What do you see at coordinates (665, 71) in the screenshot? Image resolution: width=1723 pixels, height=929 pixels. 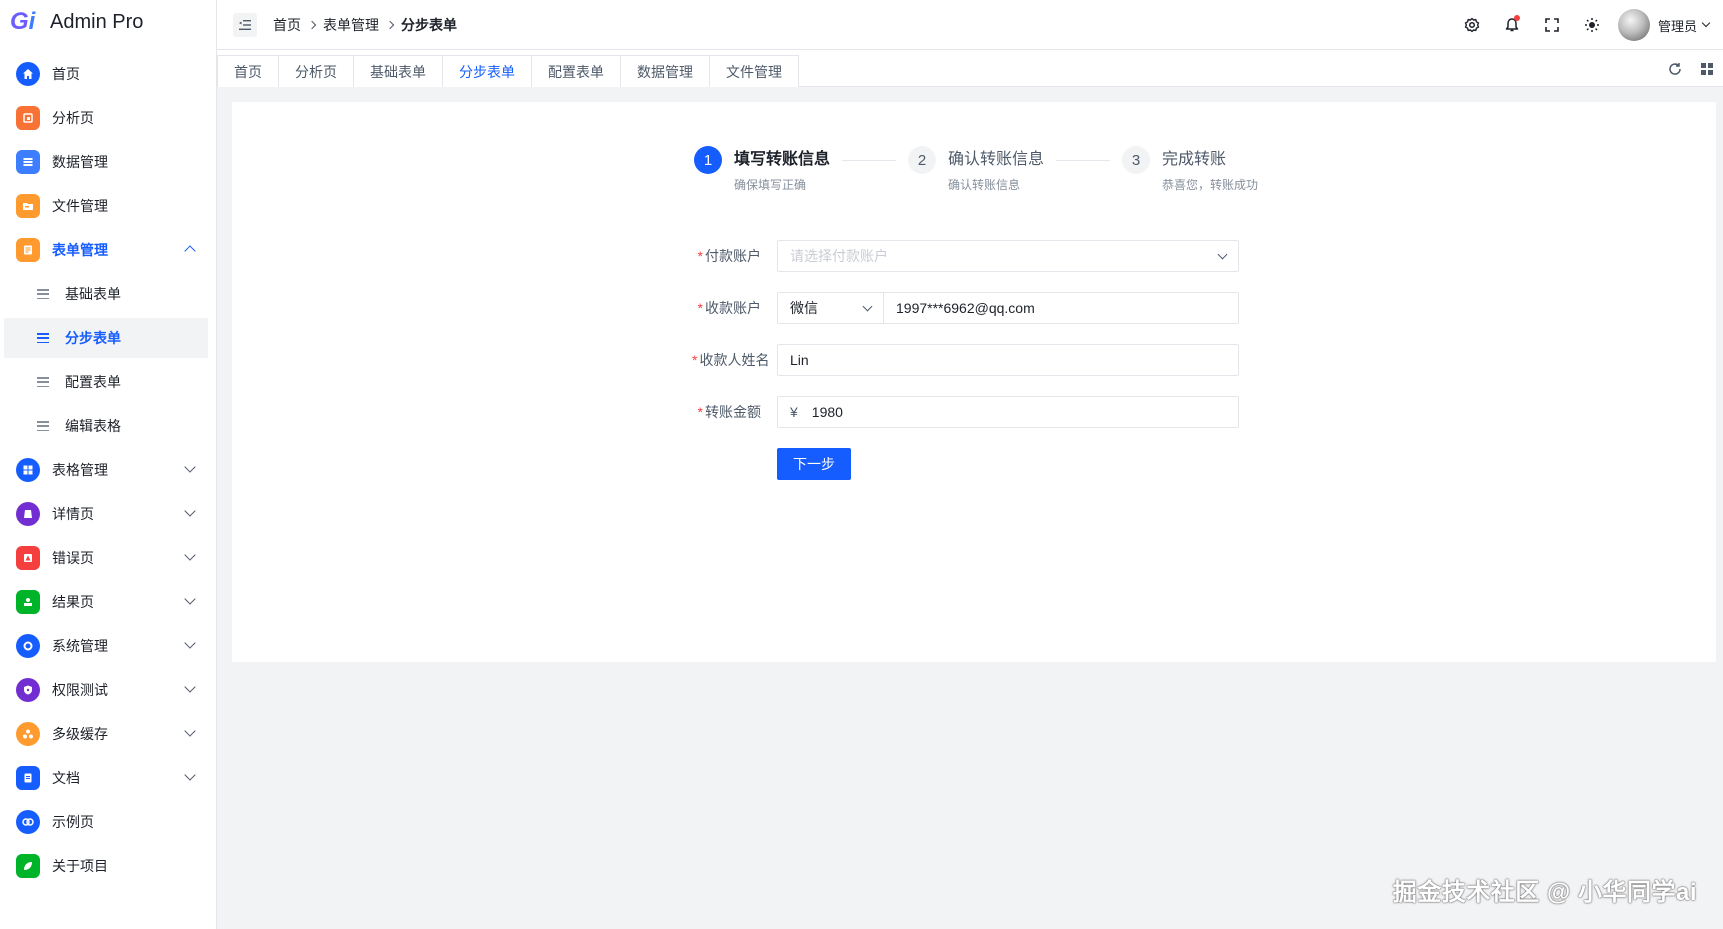 I see `tab-data-management: 数据管理` at bounding box center [665, 71].